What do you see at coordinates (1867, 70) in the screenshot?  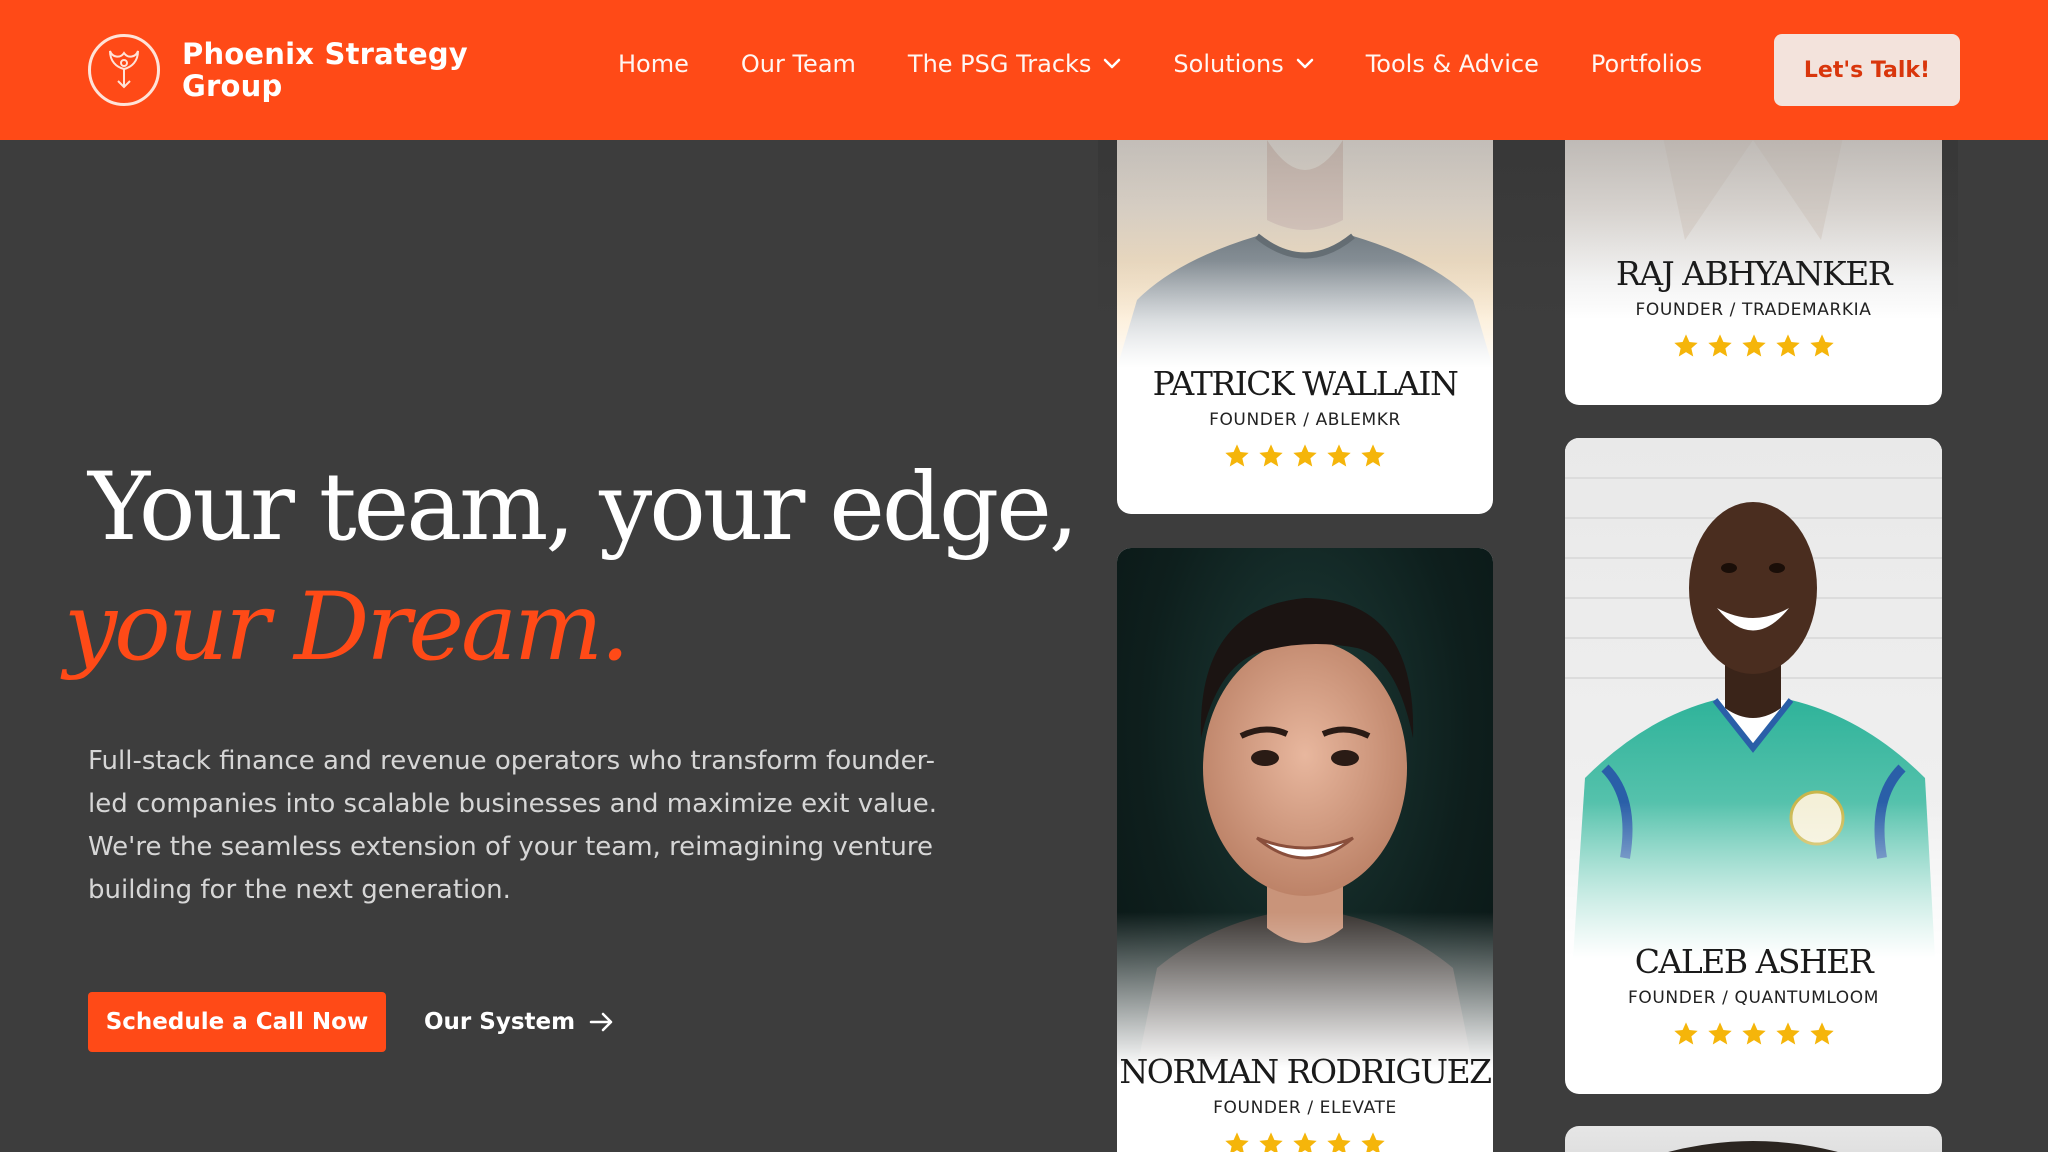 I see `lets-talk-button: Let's Talk!` at bounding box center [1867, 70].